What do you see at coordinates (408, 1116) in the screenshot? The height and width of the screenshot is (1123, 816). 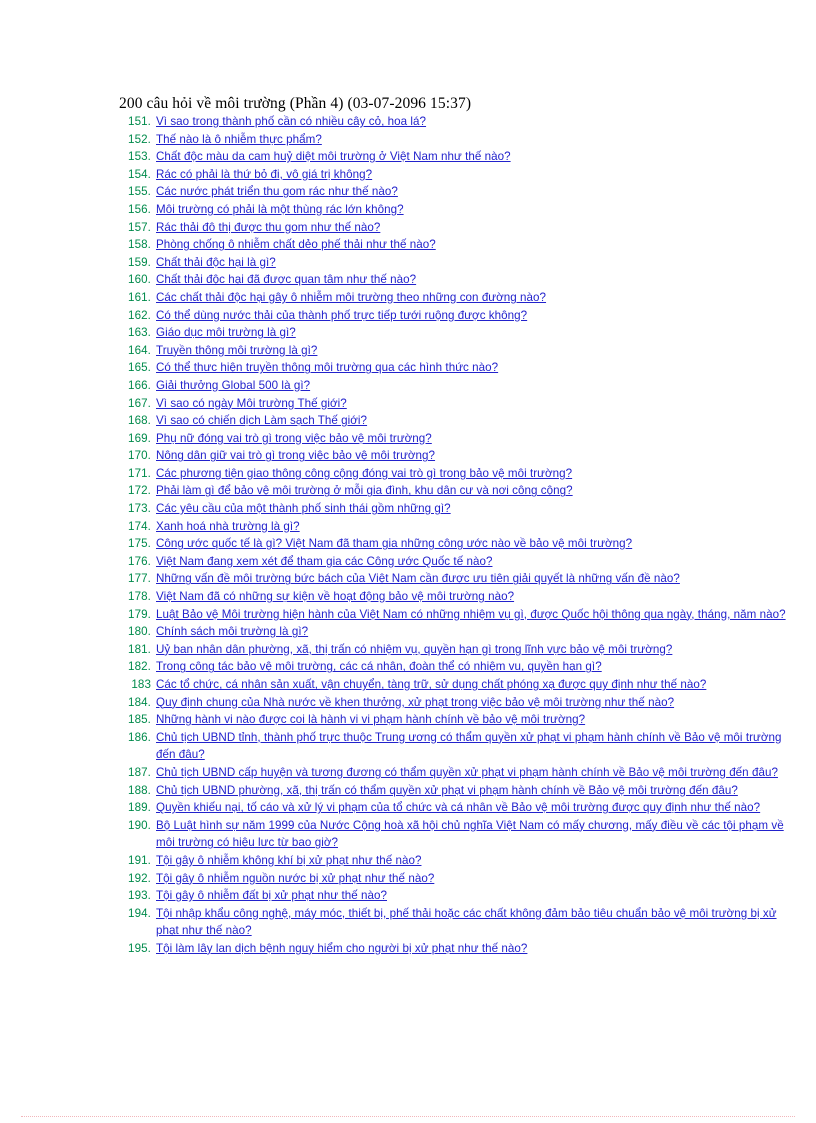 I see `footer-divider` at bounding box center [408, 1116].